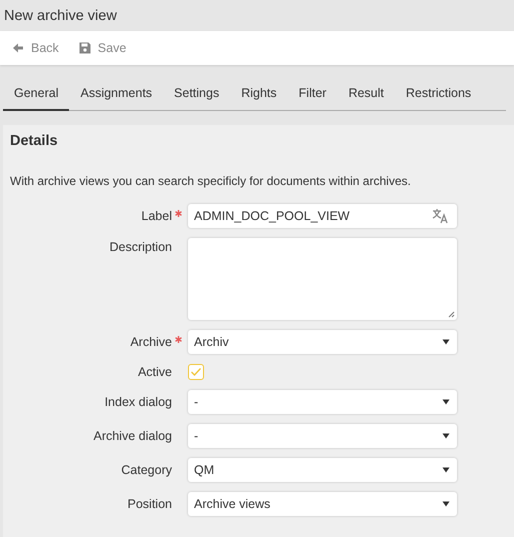  What do you see at coordinates (132, 436) in the screenshot?
I see `field-label: Archive dialog` at bounding box center [132, 436].